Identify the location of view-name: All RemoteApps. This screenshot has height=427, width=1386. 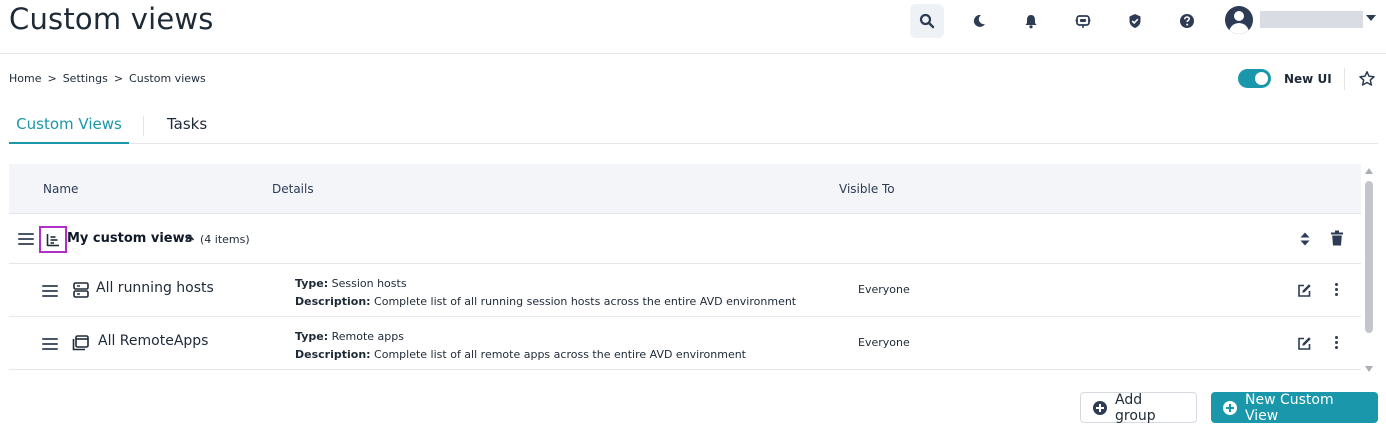
(153, 341).